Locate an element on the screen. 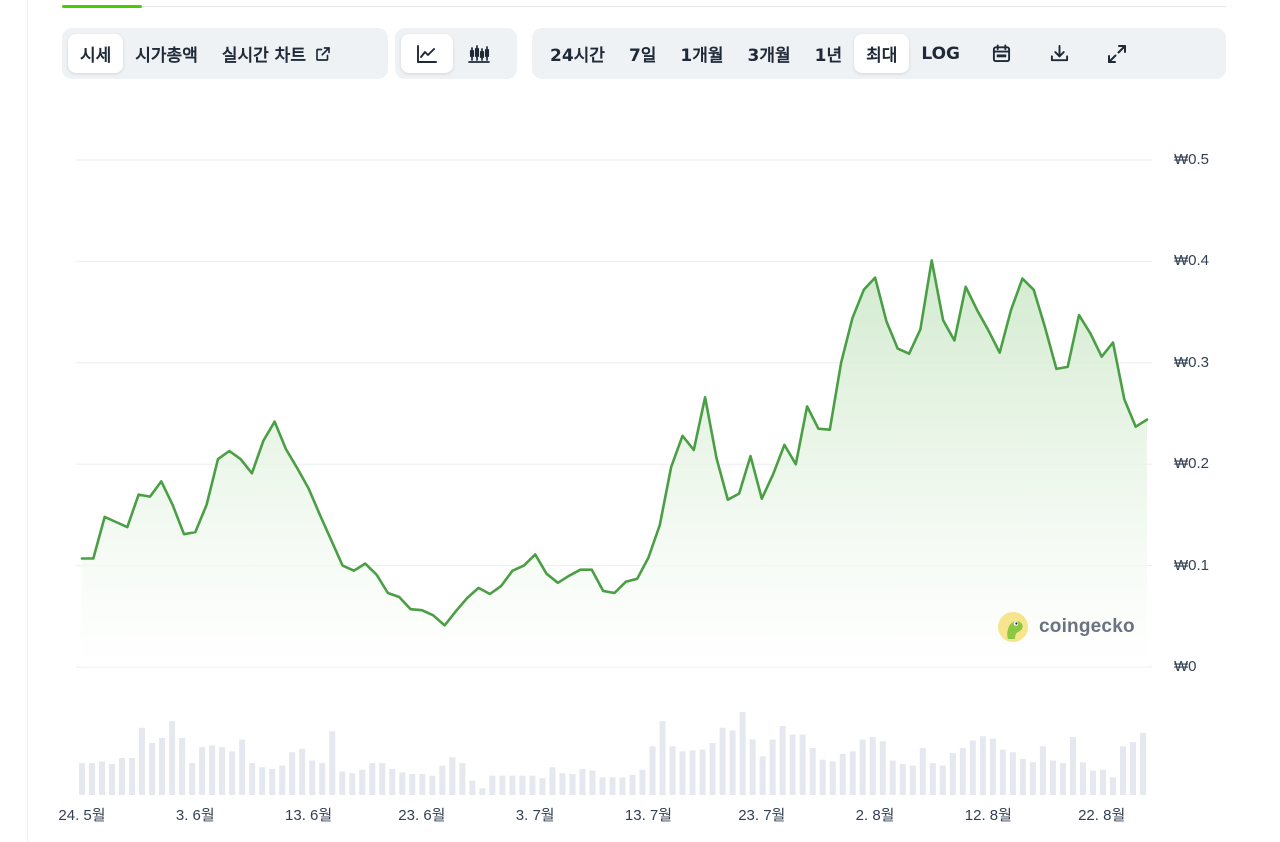 This screenshot has height=842, width=1280. x-tick-label: 24. 5월 is located at coordinates (82, 815).